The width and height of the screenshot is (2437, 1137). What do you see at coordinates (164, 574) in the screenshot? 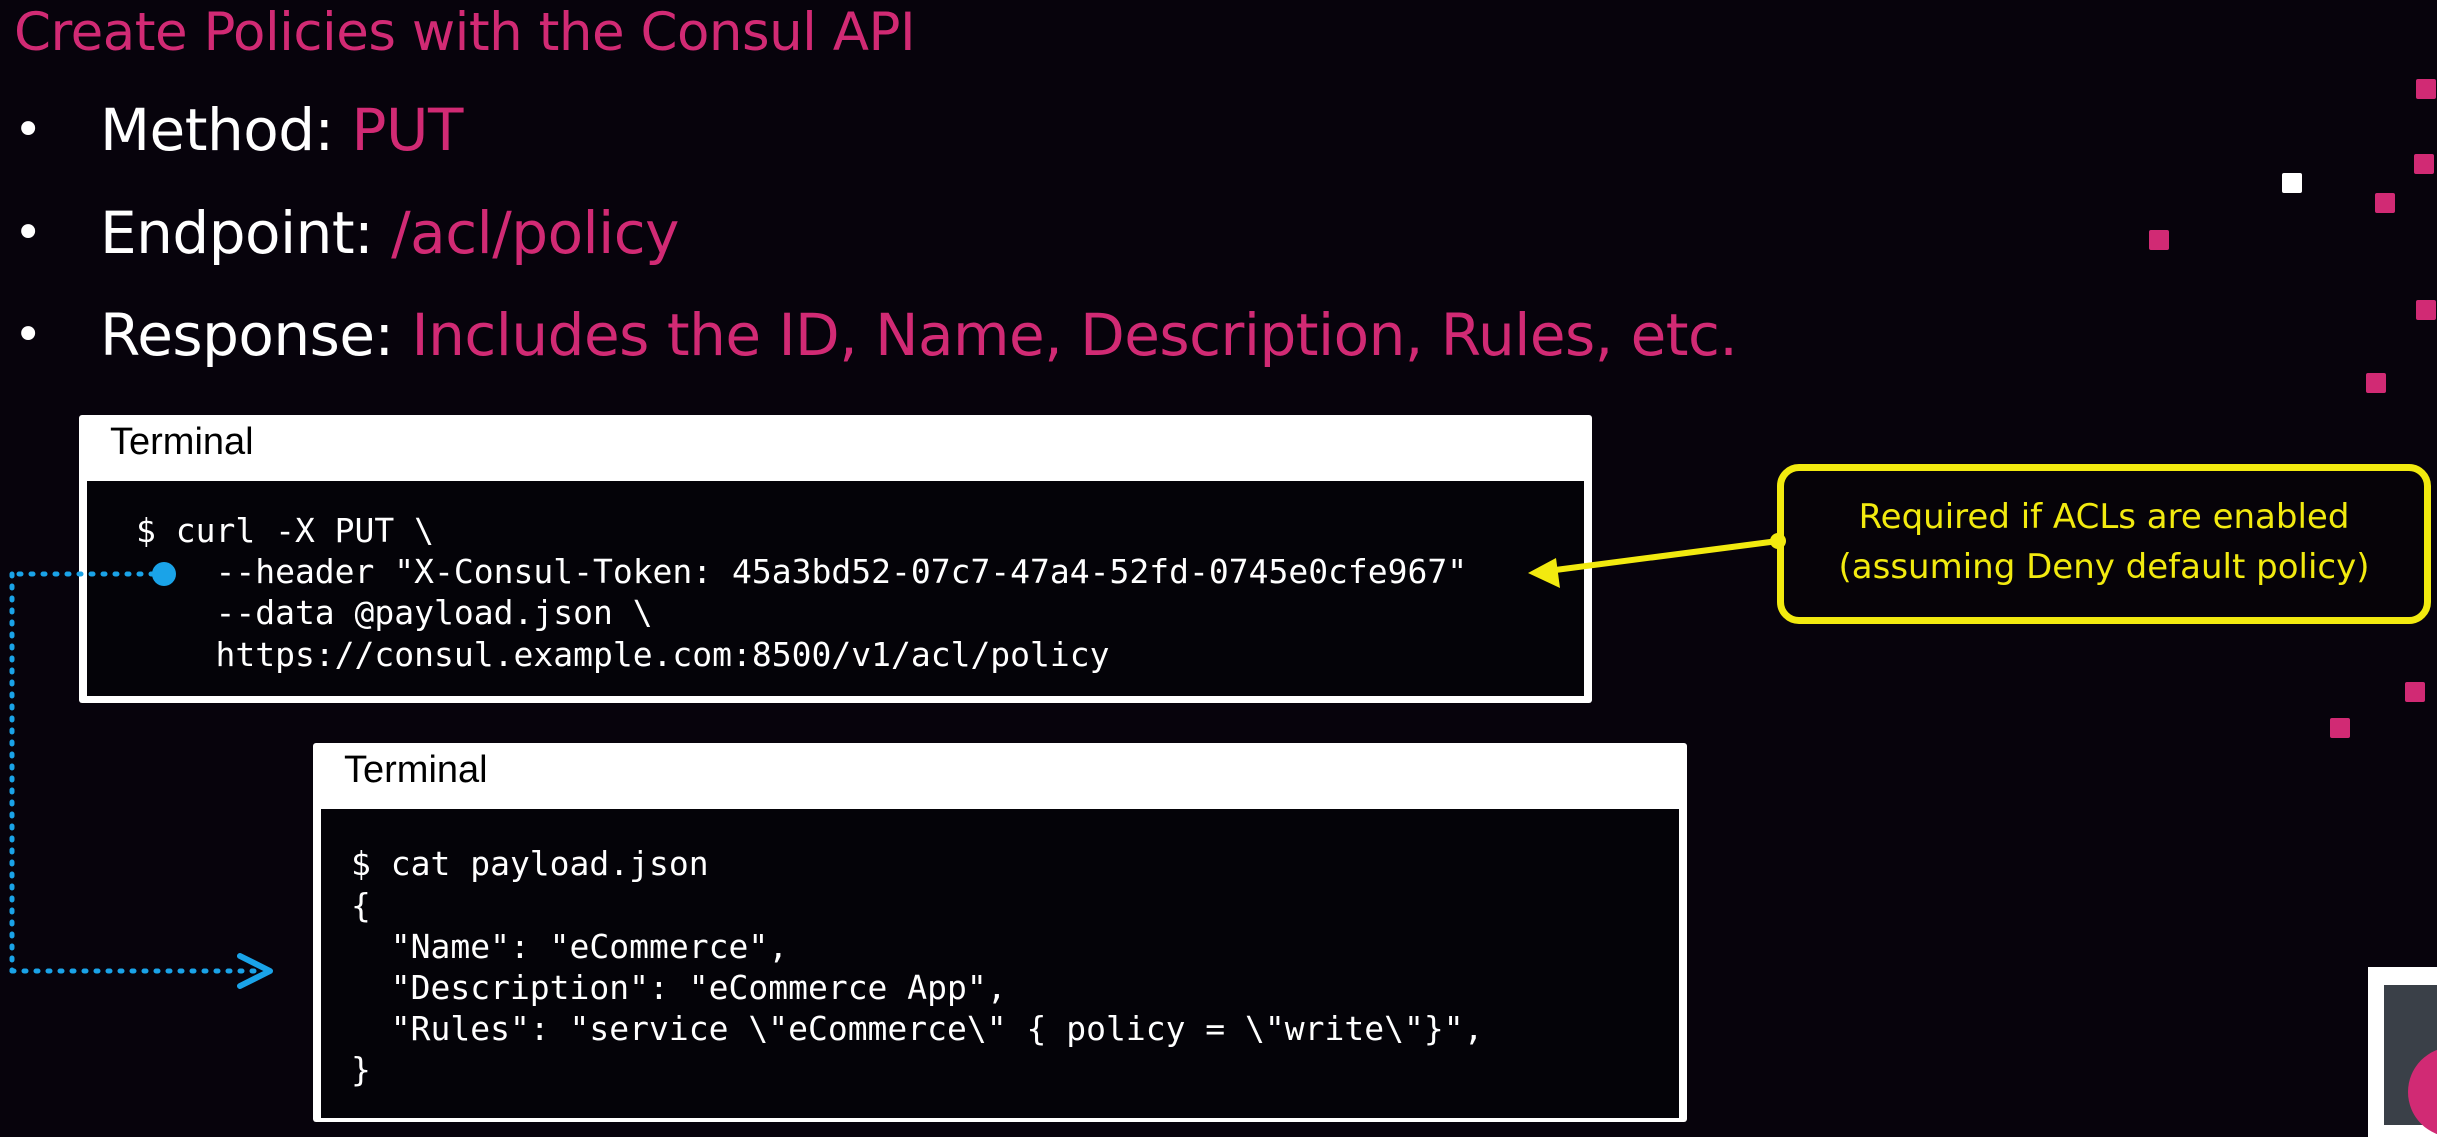
I see `connector-dot-icon` at bounding box center [164, 574].